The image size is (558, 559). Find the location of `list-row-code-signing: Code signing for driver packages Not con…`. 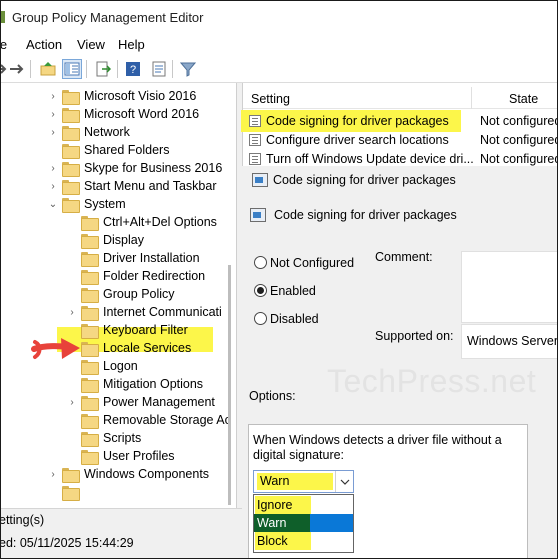

list-row-code-signing: Code signing for driver packages Not con… is located at coordinates (400, 120).